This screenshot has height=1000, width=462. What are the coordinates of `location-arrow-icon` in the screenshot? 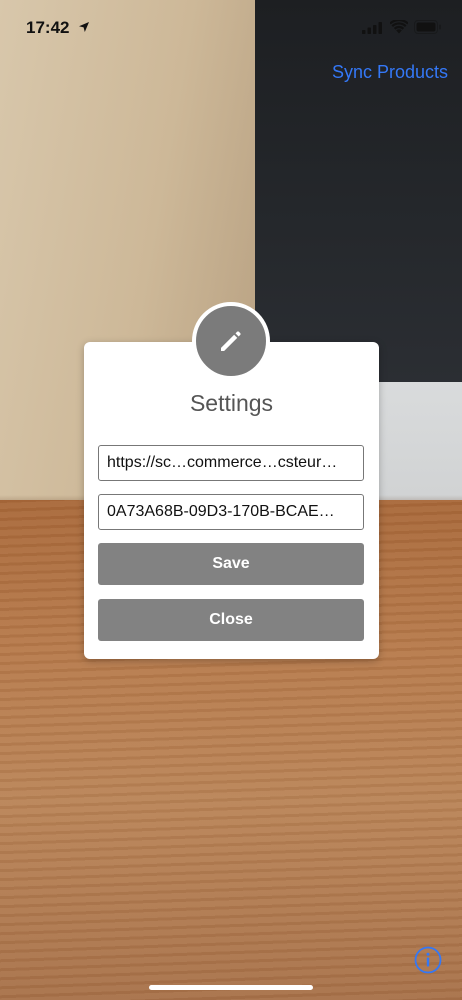 It's located at (84, 27).